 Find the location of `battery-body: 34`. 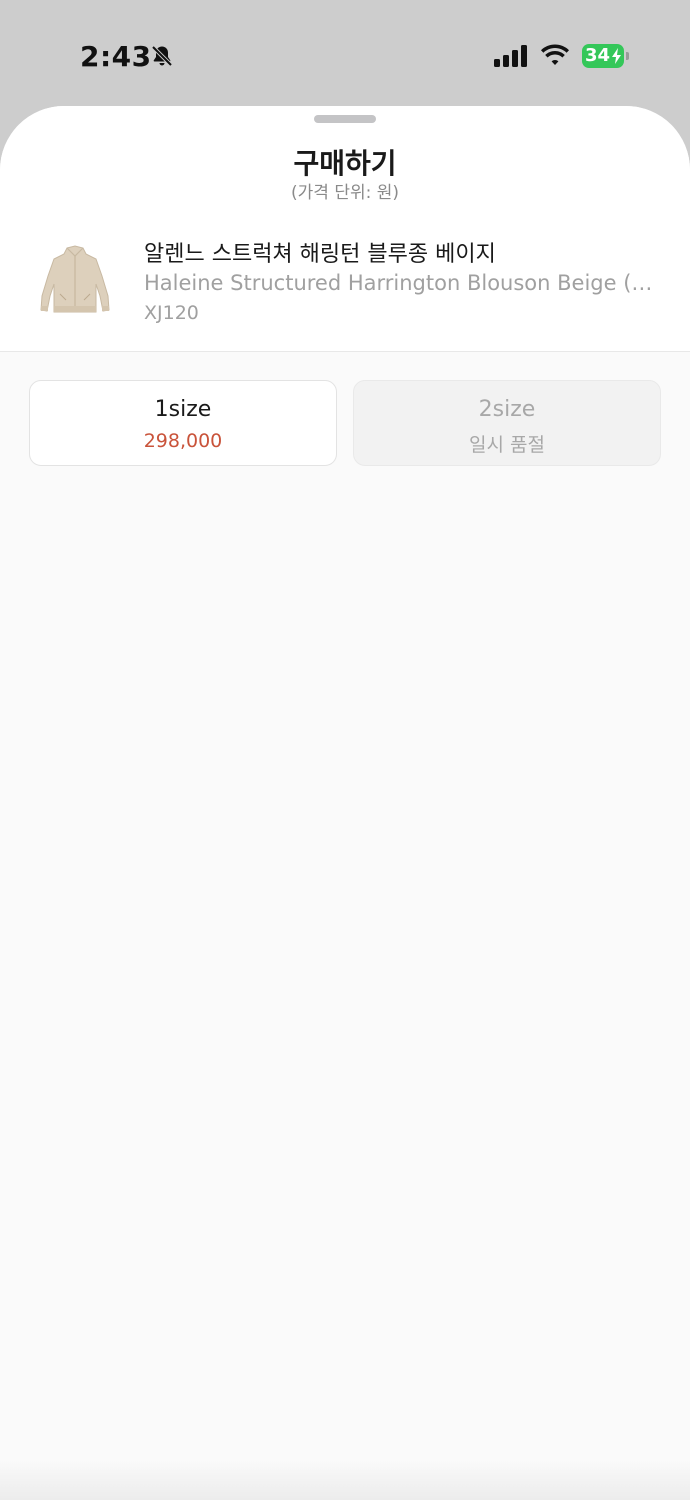

battery-body: 34 is located at coordinates (603, 56).